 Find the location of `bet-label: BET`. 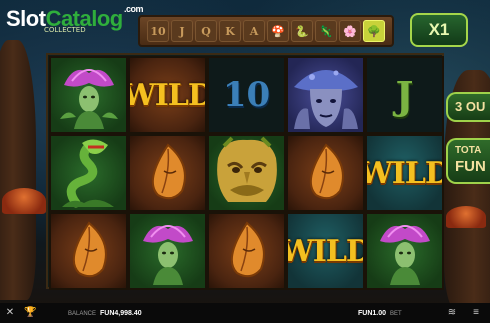

bet-label: BET is located at coordinates (396, 314).